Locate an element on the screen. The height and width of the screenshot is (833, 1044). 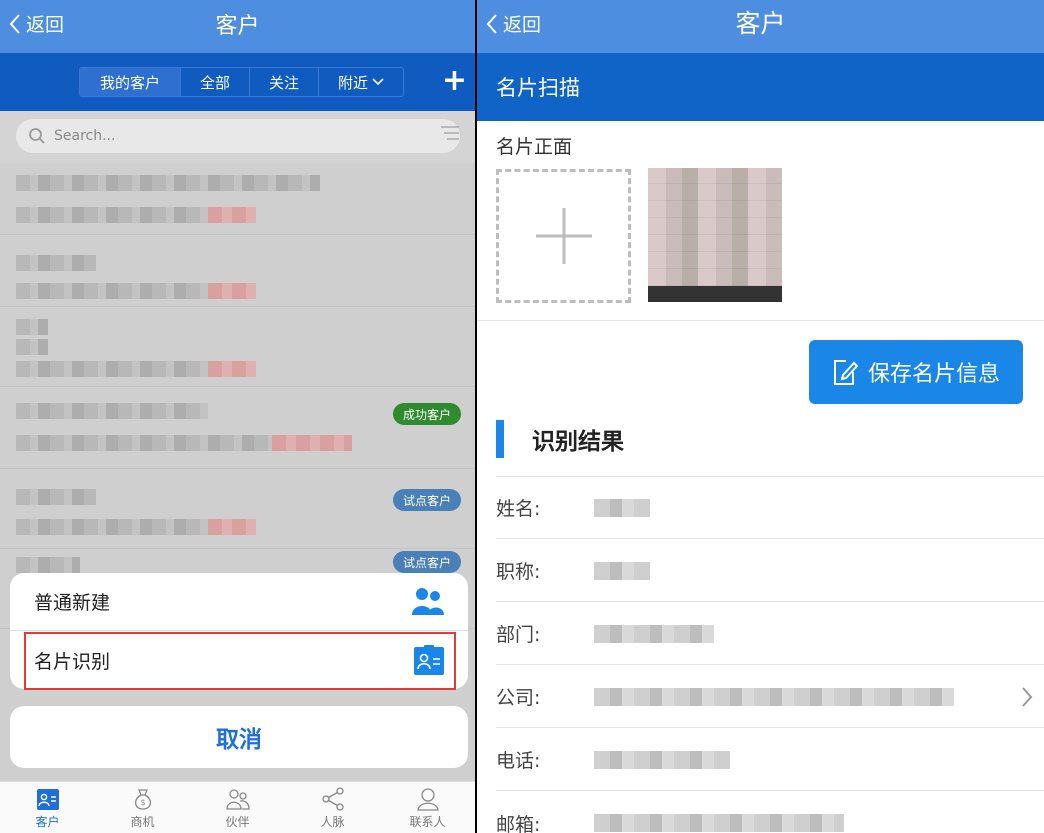
segment-my-customers: 我的客户 is located at coordinates (130, 82).